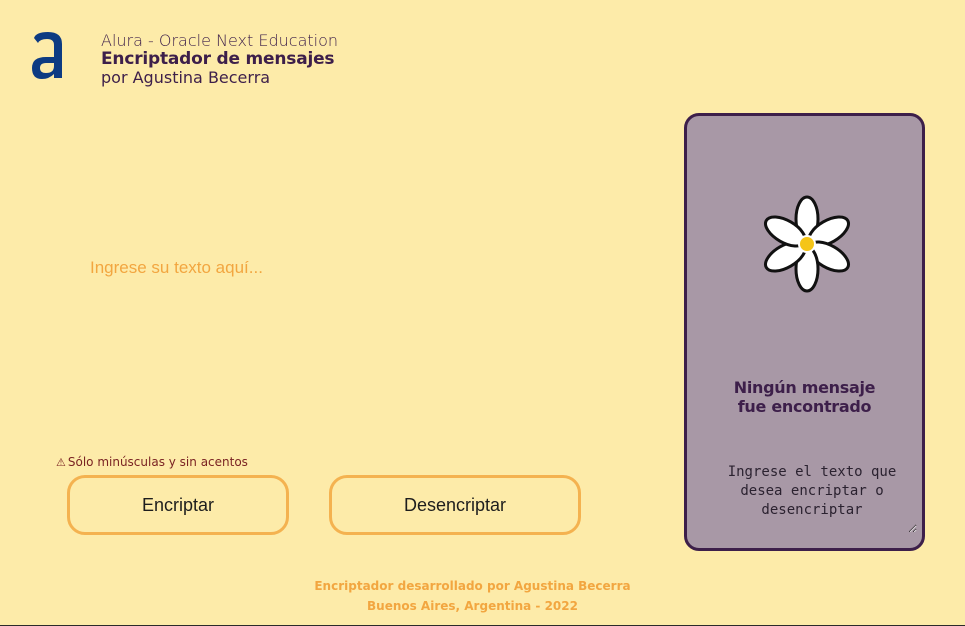 This screenshot has height=626, width=965. I want to click on input-warning: ⚠ Sólo minúsculas y sin acentos, so click(152, 462).